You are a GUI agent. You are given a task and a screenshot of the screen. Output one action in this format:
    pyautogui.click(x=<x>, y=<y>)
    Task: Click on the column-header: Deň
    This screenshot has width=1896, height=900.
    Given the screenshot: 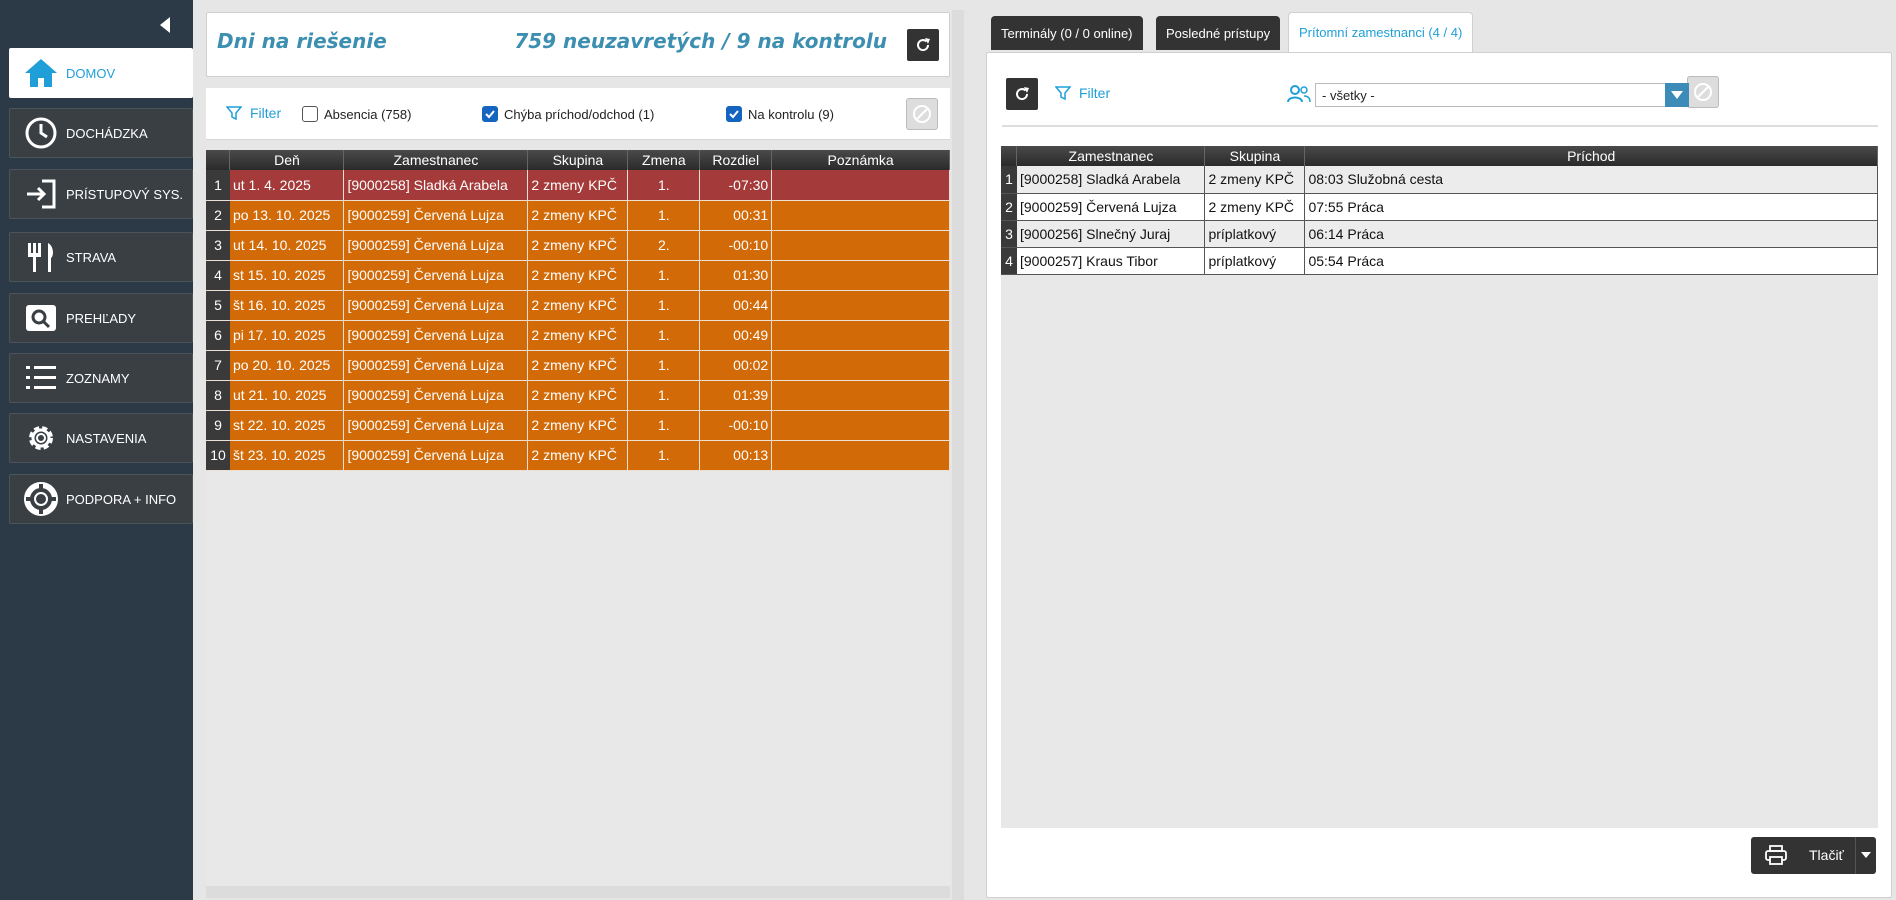 What is the action you would take?
    pyautogui.click(x=287, y=160)
    